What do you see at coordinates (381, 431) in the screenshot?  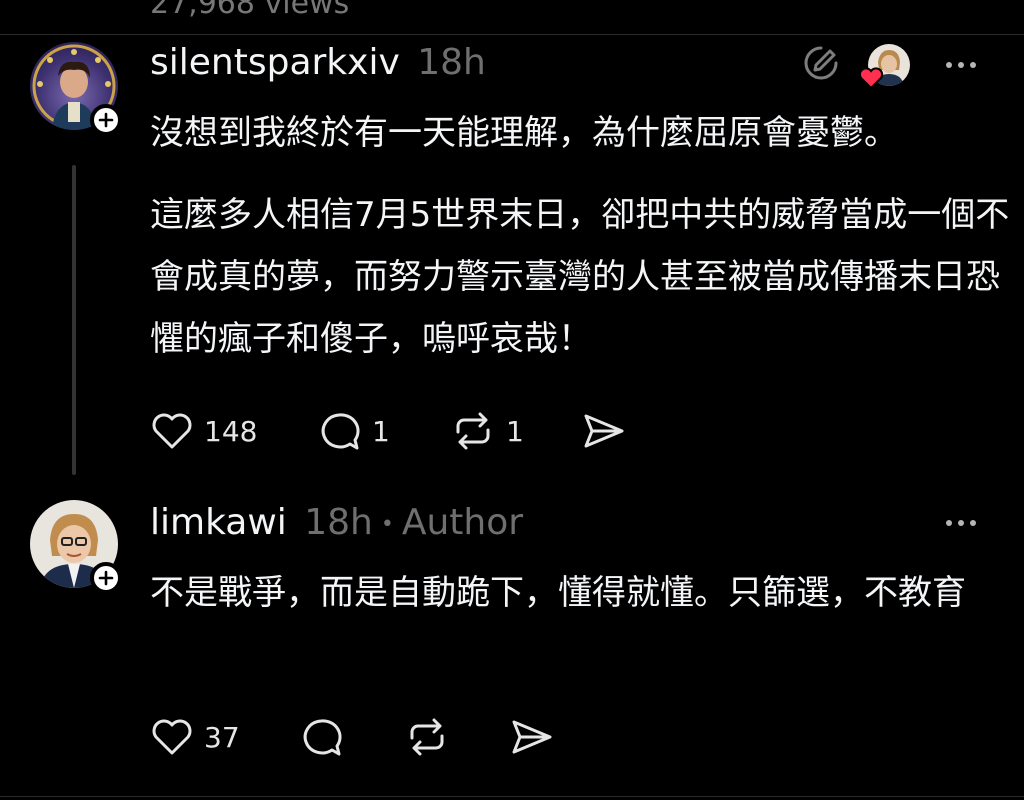 I see `reply-count: 1` at bounding box center [381, 431].